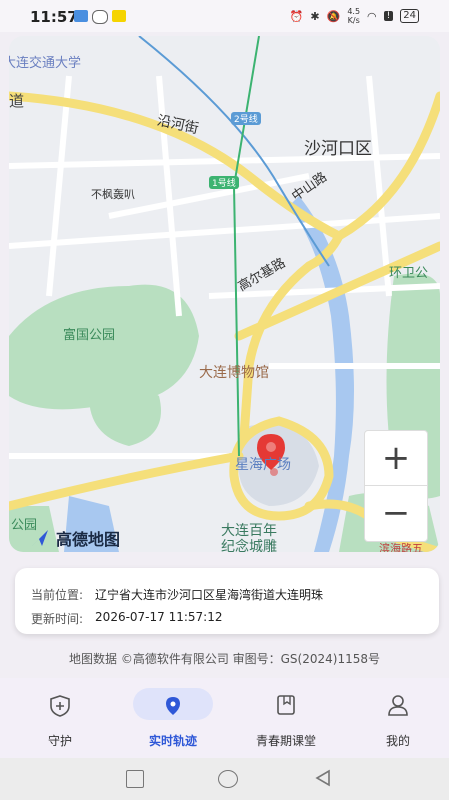 The image size is (449, 800). What do you see at coordinates (323, 778) in the screenshot?
I see `back-button` at bounding box center [323, 778].